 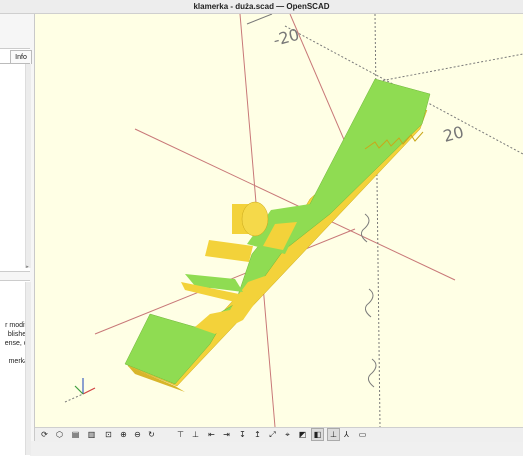 I want to click on info-tab: Info, so click(x=21, y=57).